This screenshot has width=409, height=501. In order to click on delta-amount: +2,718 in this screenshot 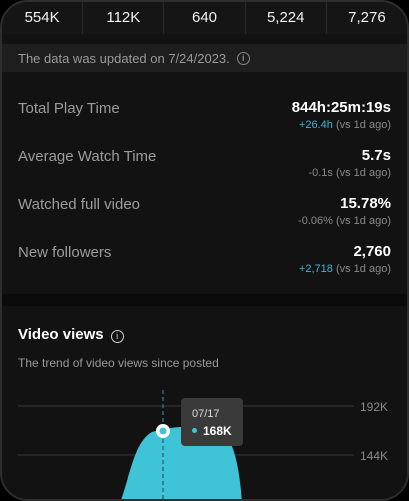, I will do `click(315, 269)`.